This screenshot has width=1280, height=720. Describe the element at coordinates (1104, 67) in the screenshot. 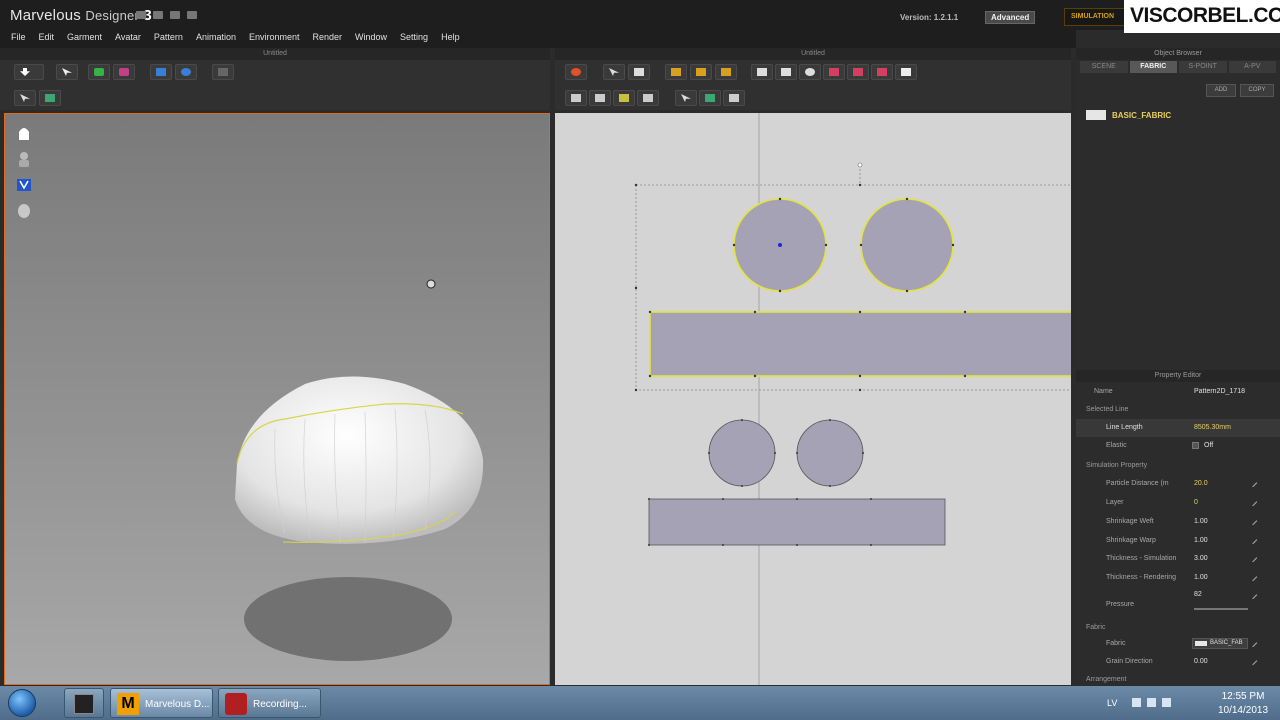

I see `tab-scene: SCENE` at that location.